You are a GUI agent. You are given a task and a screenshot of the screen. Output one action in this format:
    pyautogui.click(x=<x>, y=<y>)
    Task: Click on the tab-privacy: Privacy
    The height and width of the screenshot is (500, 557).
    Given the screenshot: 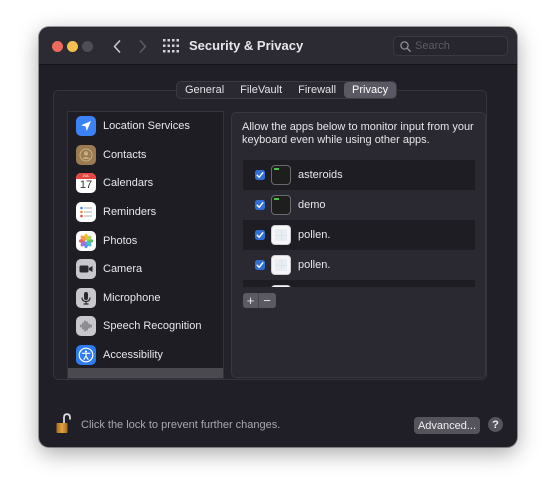 What is the action you would take?
    pyautogui.click(x=370, y=90)
    